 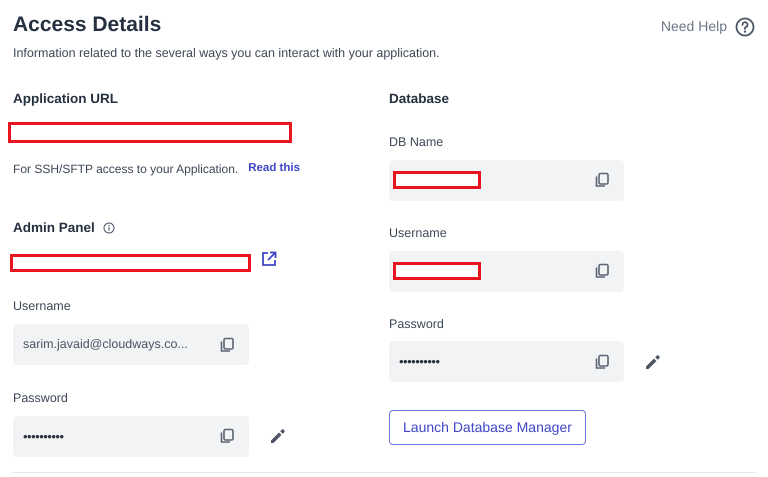 What do you see at coordinates (693, 26) in the screenshot?
I see `help-link: Need Help` at bounding box center [693, 26].